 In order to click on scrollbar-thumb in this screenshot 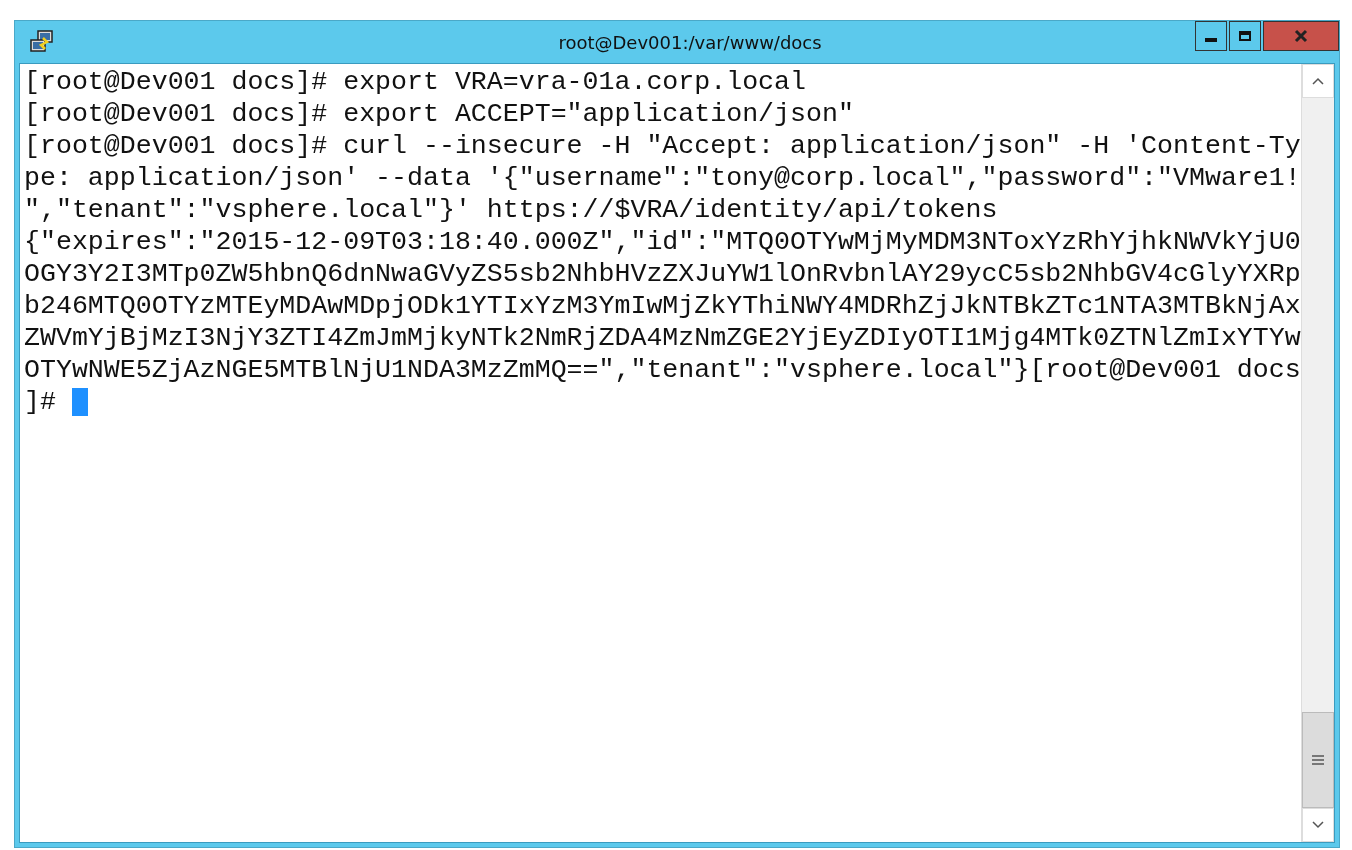, I will do `click(1318, 760)`.